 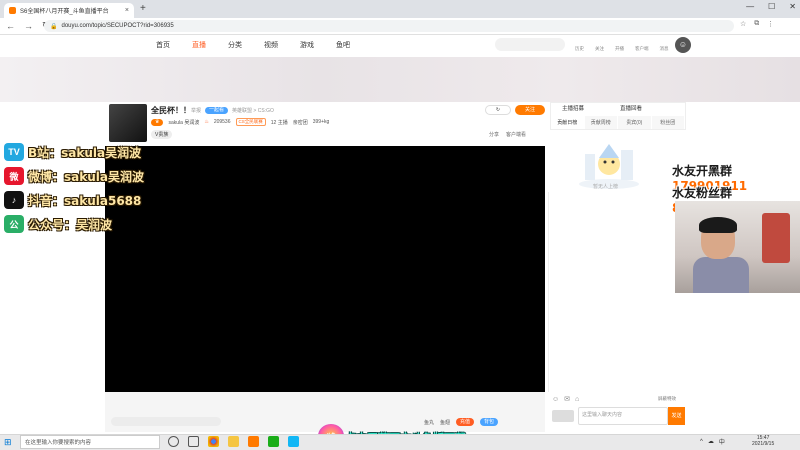 I want to click on room-category: 英雄联盟 > CS:GO, so click(x=253, y=110).